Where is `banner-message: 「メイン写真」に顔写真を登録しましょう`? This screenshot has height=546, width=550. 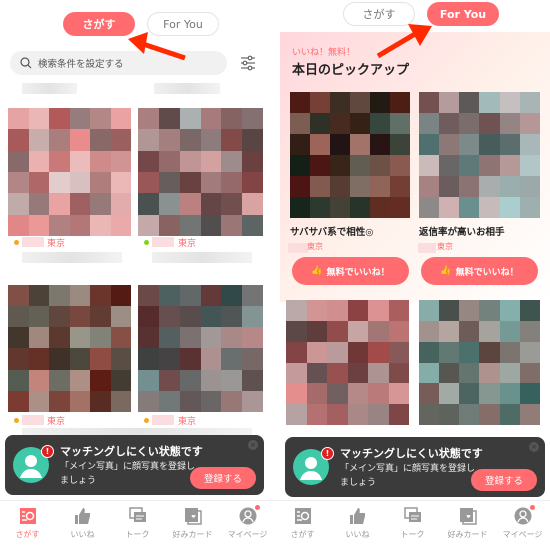
banner-message: 「メイン写真」に顔写真を登録しましょう is located at coordinates (128, 474).